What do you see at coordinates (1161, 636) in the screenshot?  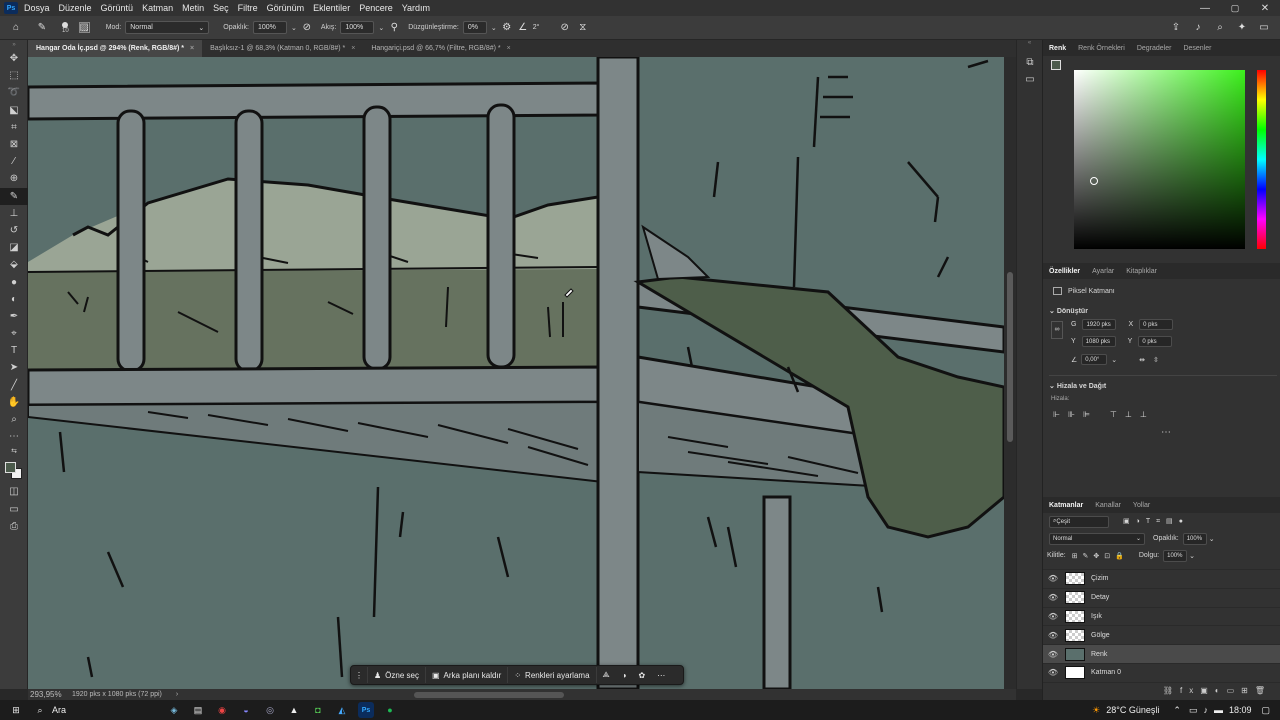 I see `layer-row: 👁 Gölge` at bounding box center [1161, 636].